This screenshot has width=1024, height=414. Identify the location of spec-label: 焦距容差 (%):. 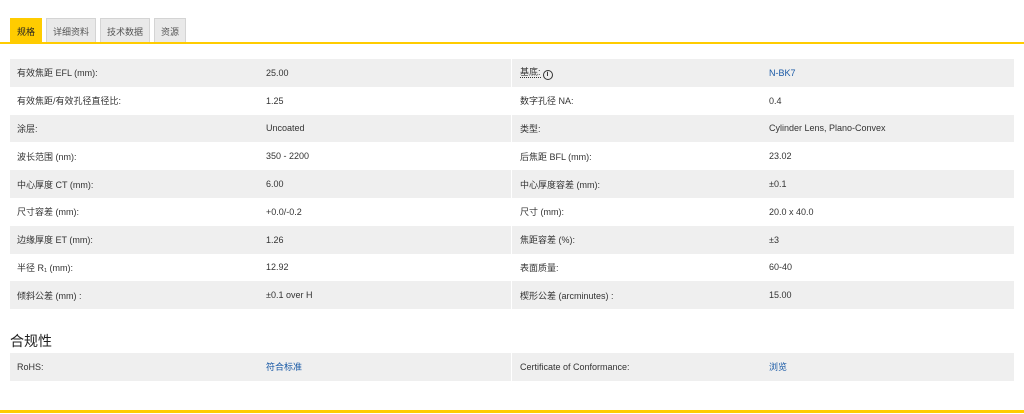
(547, 240).